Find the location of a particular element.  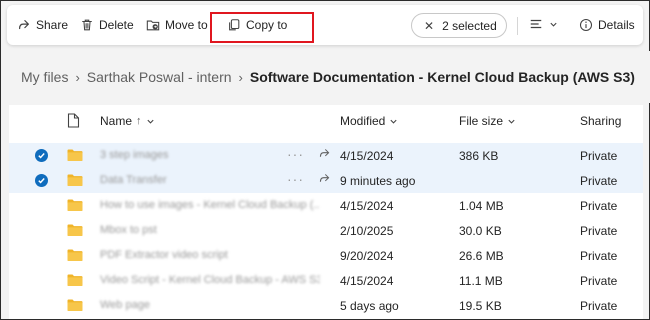

size-header-label: File size is located at coordinates (481, 121).